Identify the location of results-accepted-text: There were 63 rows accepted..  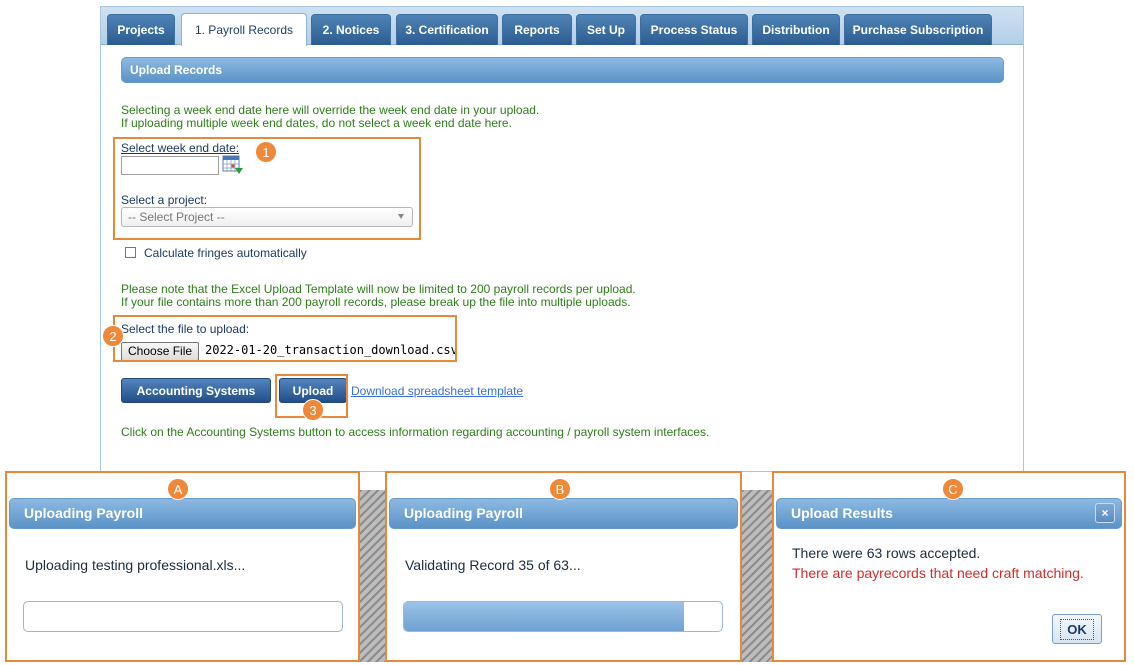
(886, 553).